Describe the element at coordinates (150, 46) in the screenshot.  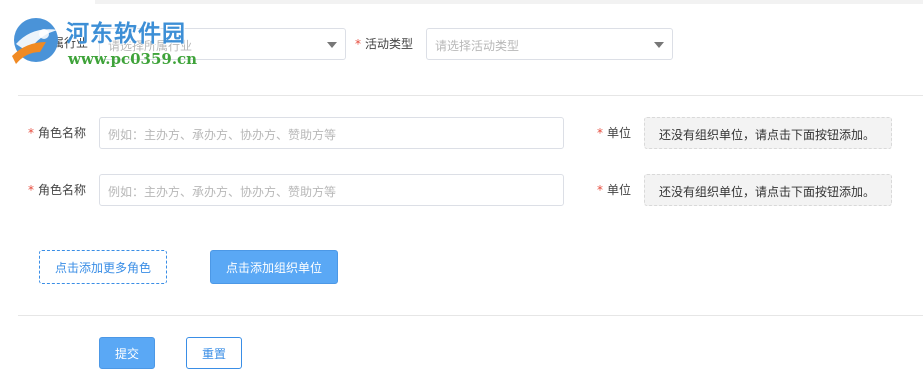
I see `industry-select-placeholder: 请选择所属行业` at that location.